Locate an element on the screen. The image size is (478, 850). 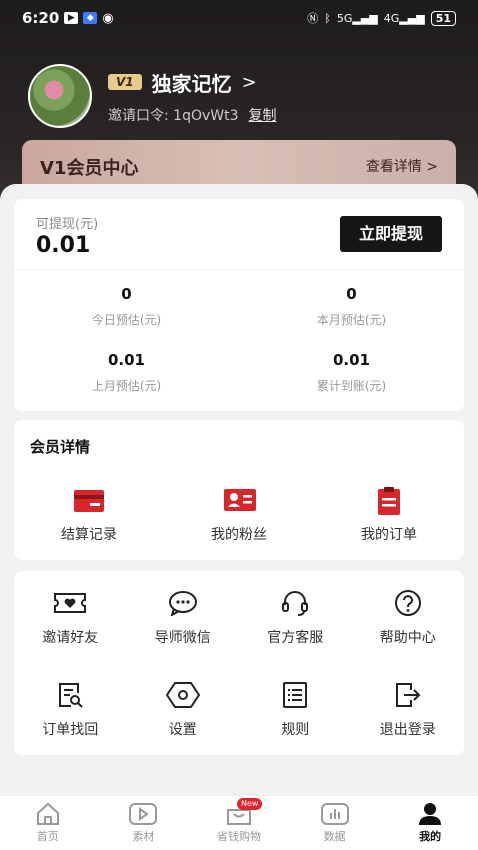
chat-icon is located at coordinates (183, 603).